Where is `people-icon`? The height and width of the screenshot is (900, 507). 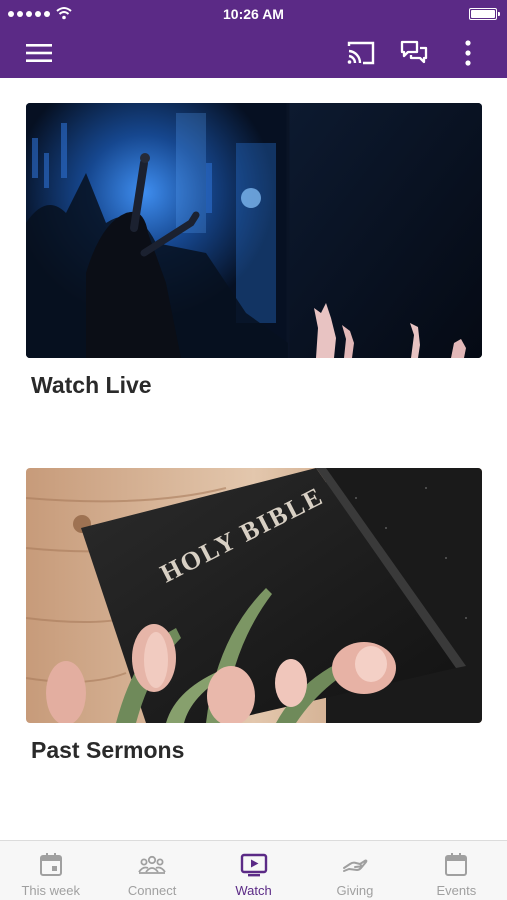
people-icon is located at coordinates (152, 864).